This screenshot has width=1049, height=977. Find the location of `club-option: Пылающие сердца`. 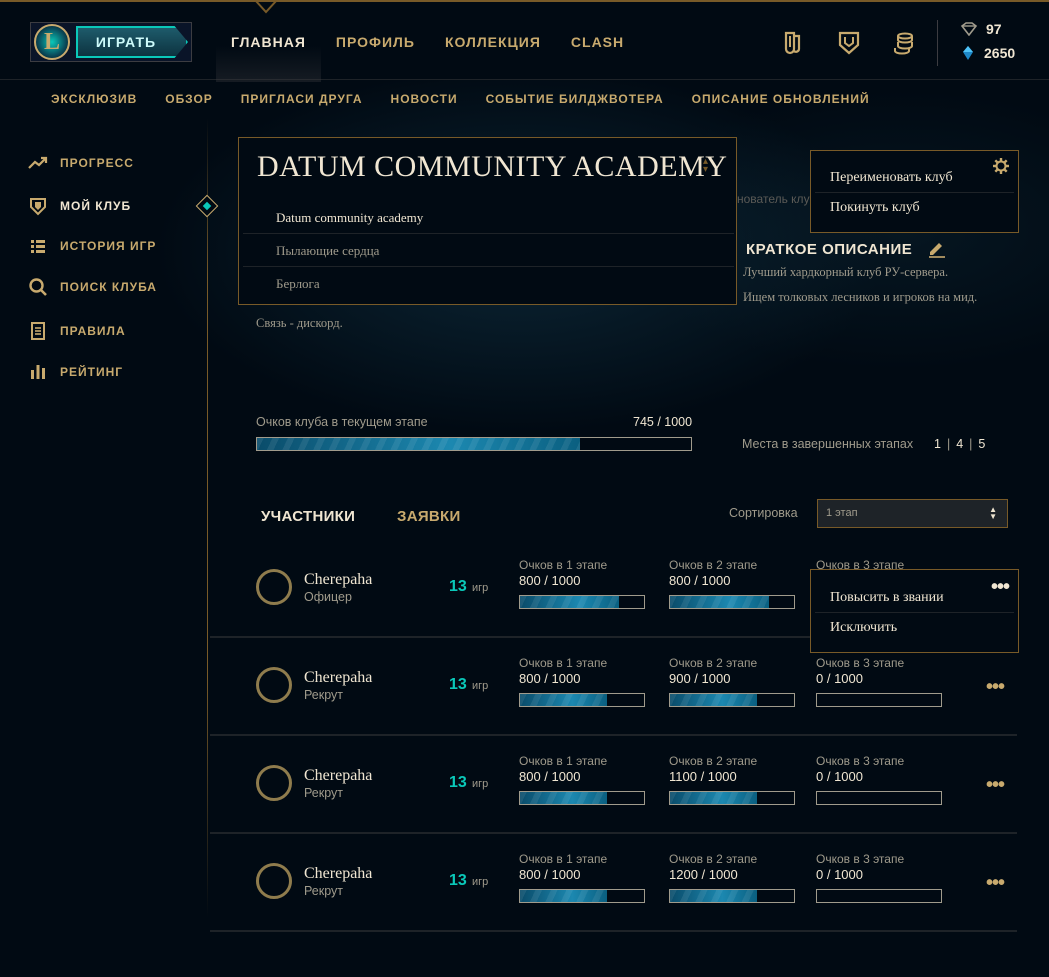

club-option: Пылающие сердца is located at coordinates (488, 250).